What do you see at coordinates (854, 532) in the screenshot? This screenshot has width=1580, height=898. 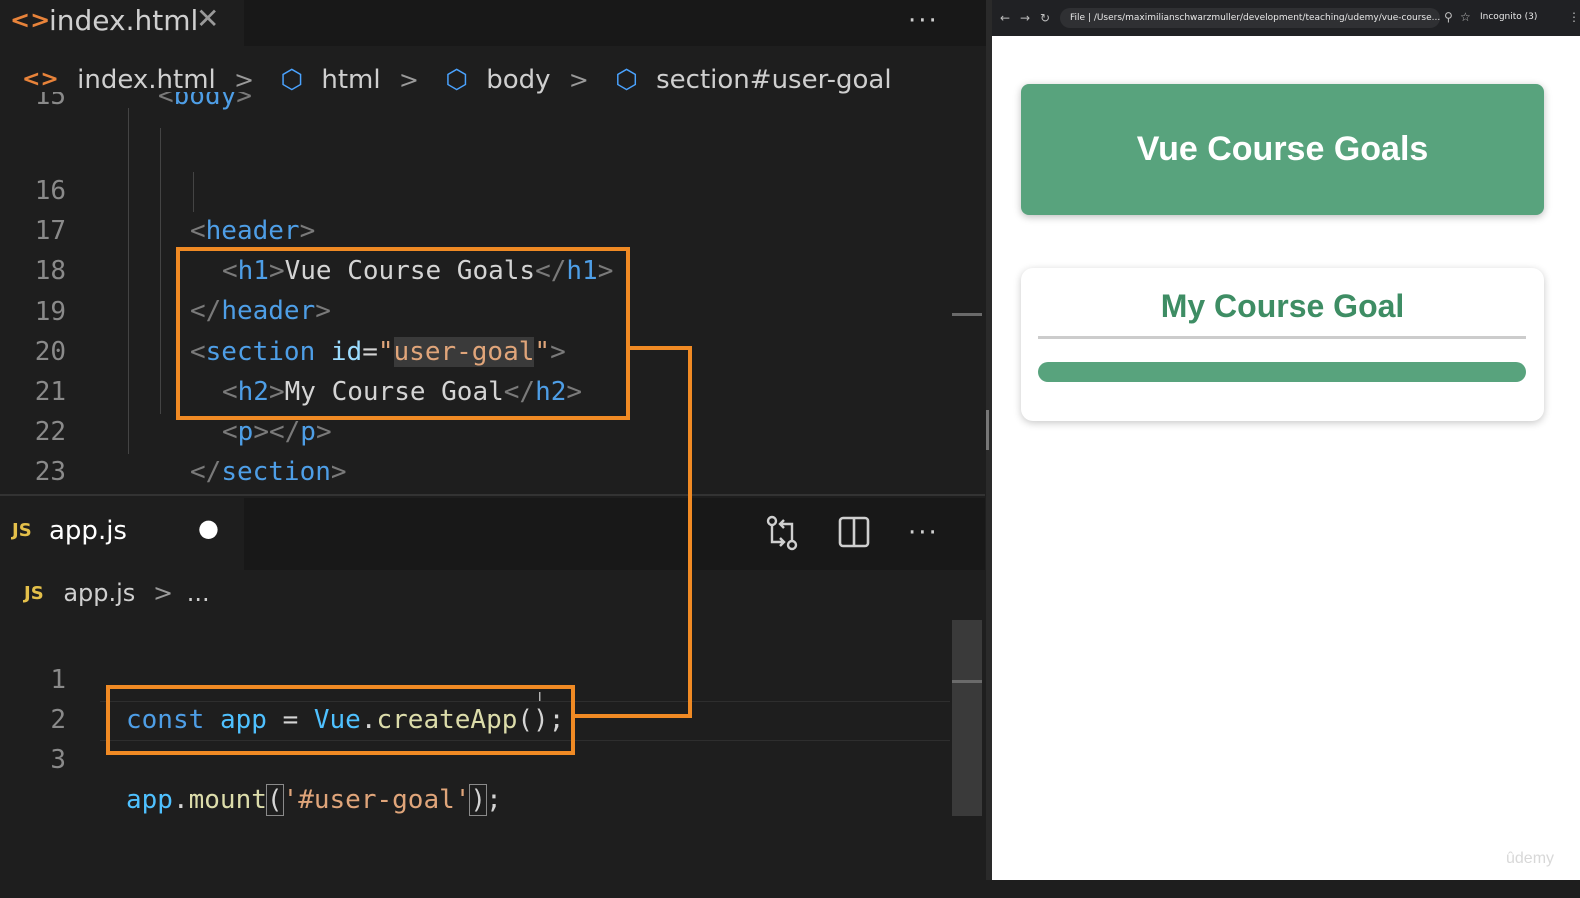 I see `split-editor-icon` at bounding box center [854, 532].